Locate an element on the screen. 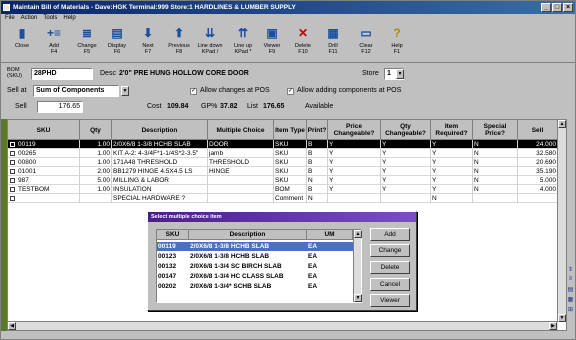  toolbar-line-down-button: ⇊ Line down KPad / is located at coordinates (210, 43).